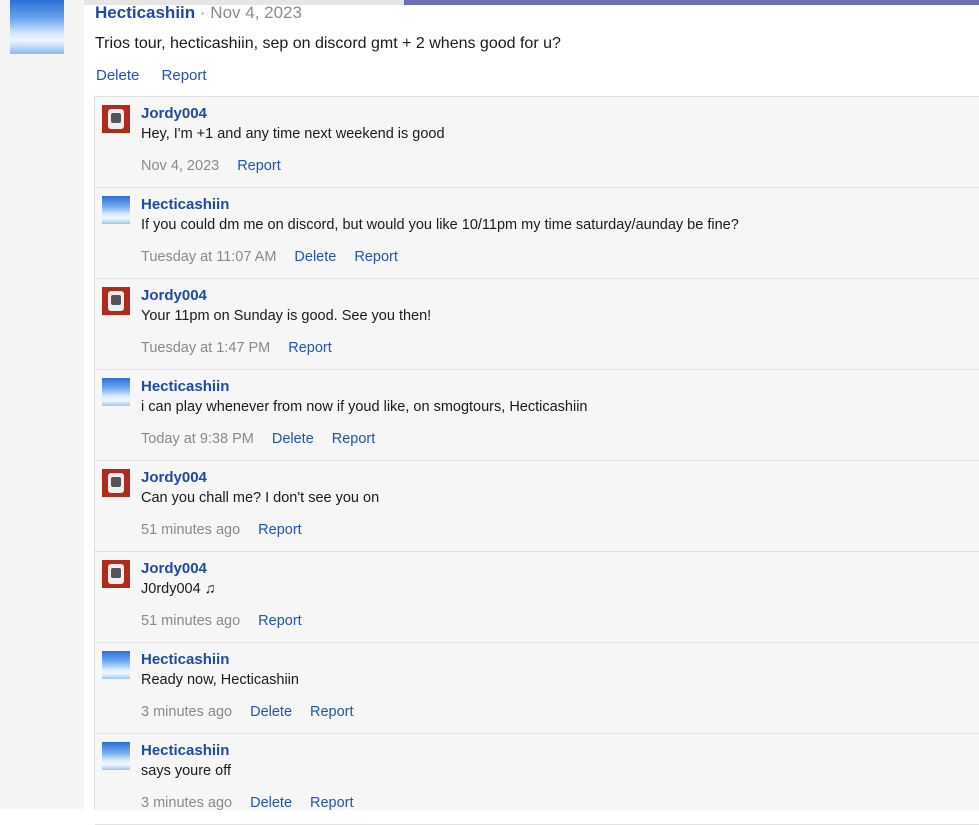 Image resolution: width=979 pixels, height=825 pixels. Describe the element at coordinates (178, 589) in the screenshot. I see `comment-text: J0rdy004 ♫` at that location.